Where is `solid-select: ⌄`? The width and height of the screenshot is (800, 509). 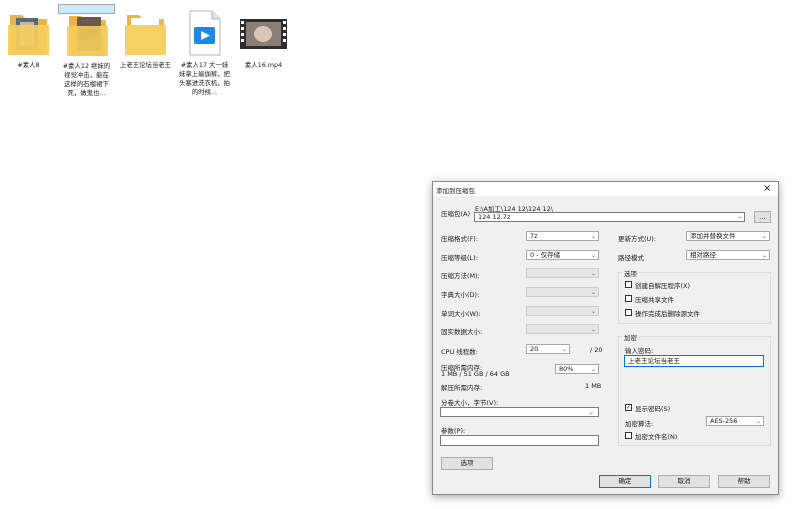 solid-select: ⌄ is located at coordinates (562, 329).